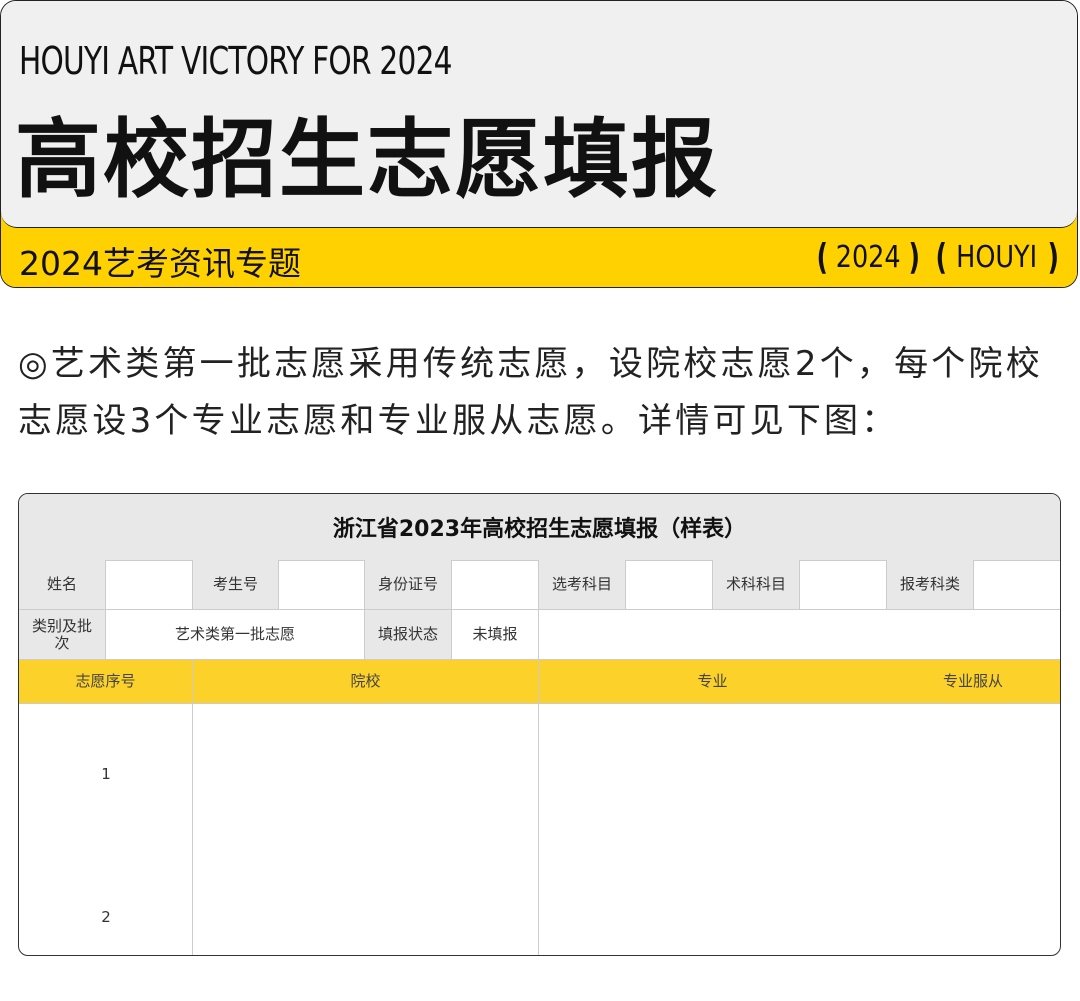 This screenshot has height=1001, width=1080. What do you see at coordinates (106, 682) in the screenshot?
I see `col-header-seq: 志愿序号` at bounding box center [106, 682].